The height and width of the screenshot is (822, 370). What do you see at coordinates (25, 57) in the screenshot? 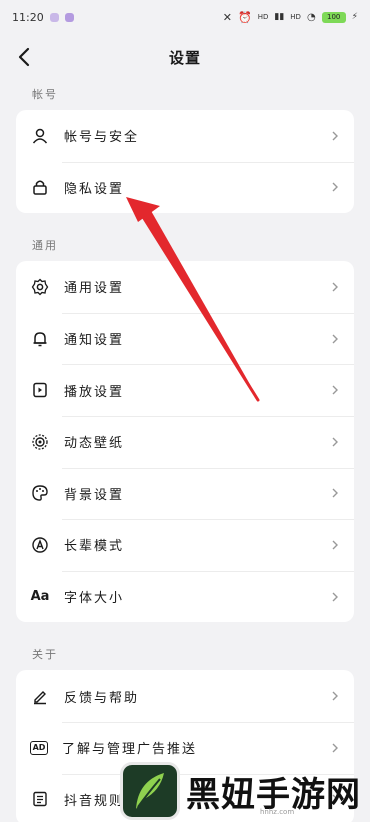
I see `back-arrow-icon` at bounding box center [25, 57].